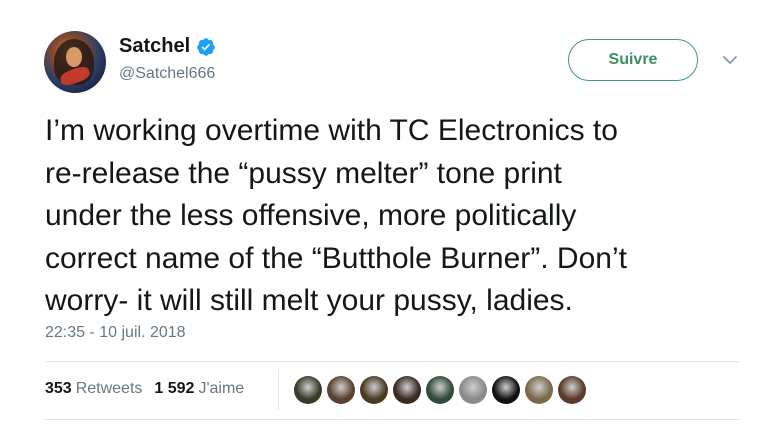 The width and height of the screenshot is (780, 430). What do you see at coordinates (115, 333) in the screenshot?
I see `tweet-timestamp: 22:35 - 10 juil. 2018` at bounding box center [115, 333].